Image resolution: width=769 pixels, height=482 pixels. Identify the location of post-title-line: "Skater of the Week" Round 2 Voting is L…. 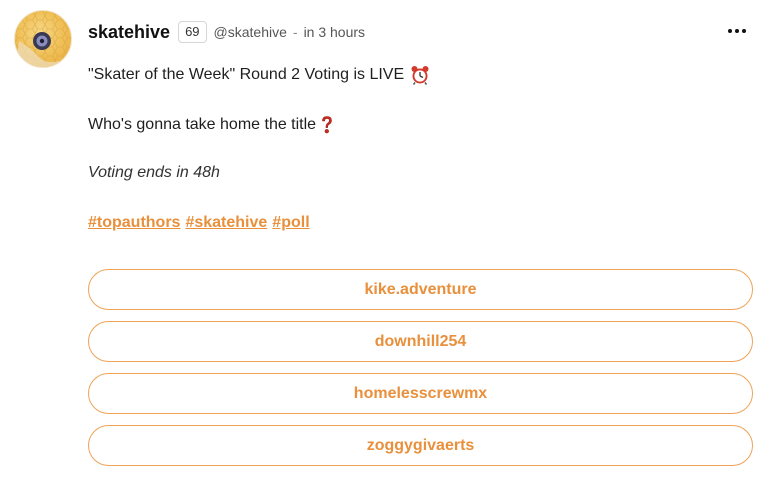
(259, 75).